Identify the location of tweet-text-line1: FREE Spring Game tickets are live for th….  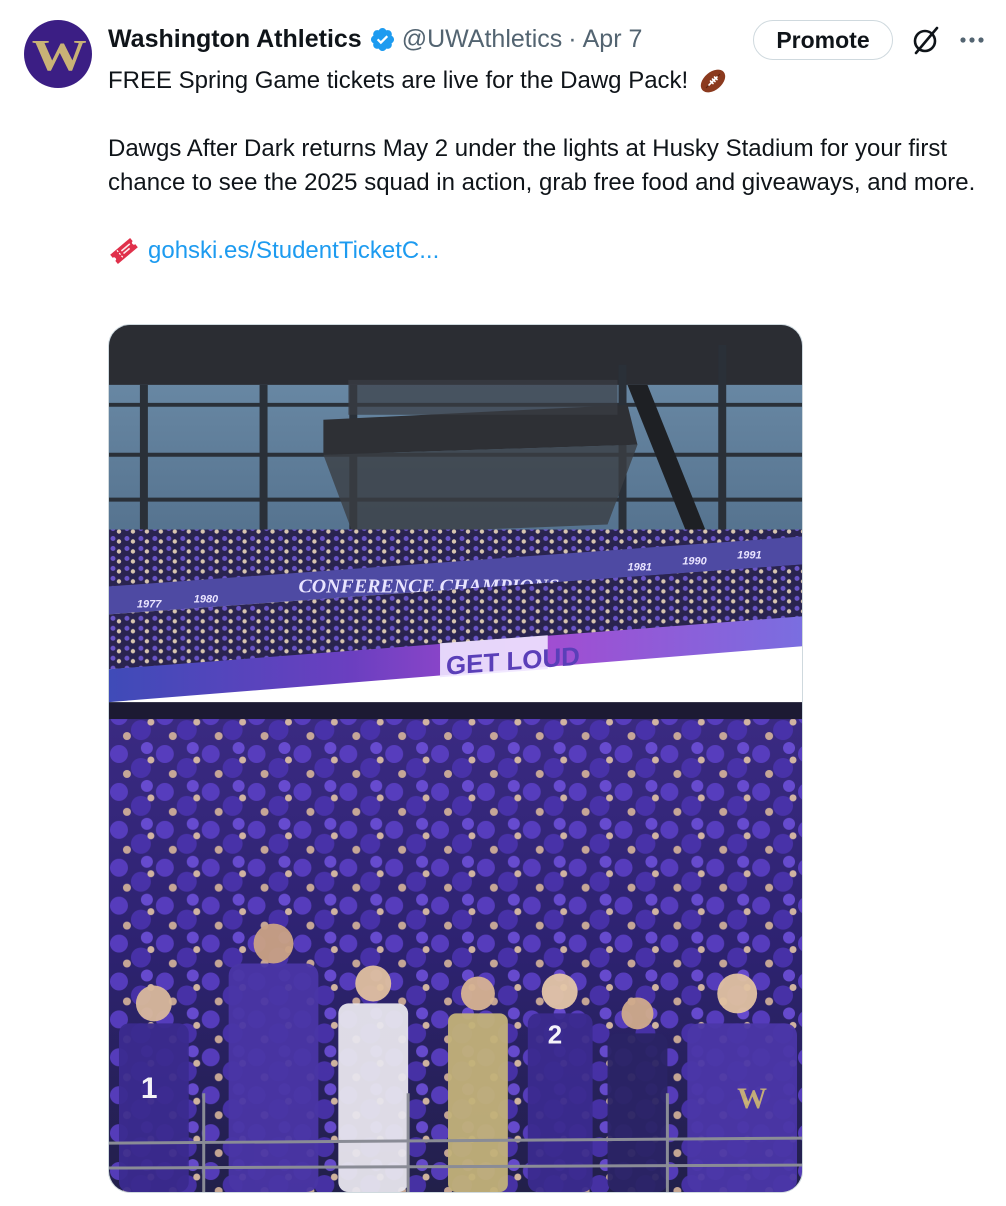
(398, 80).